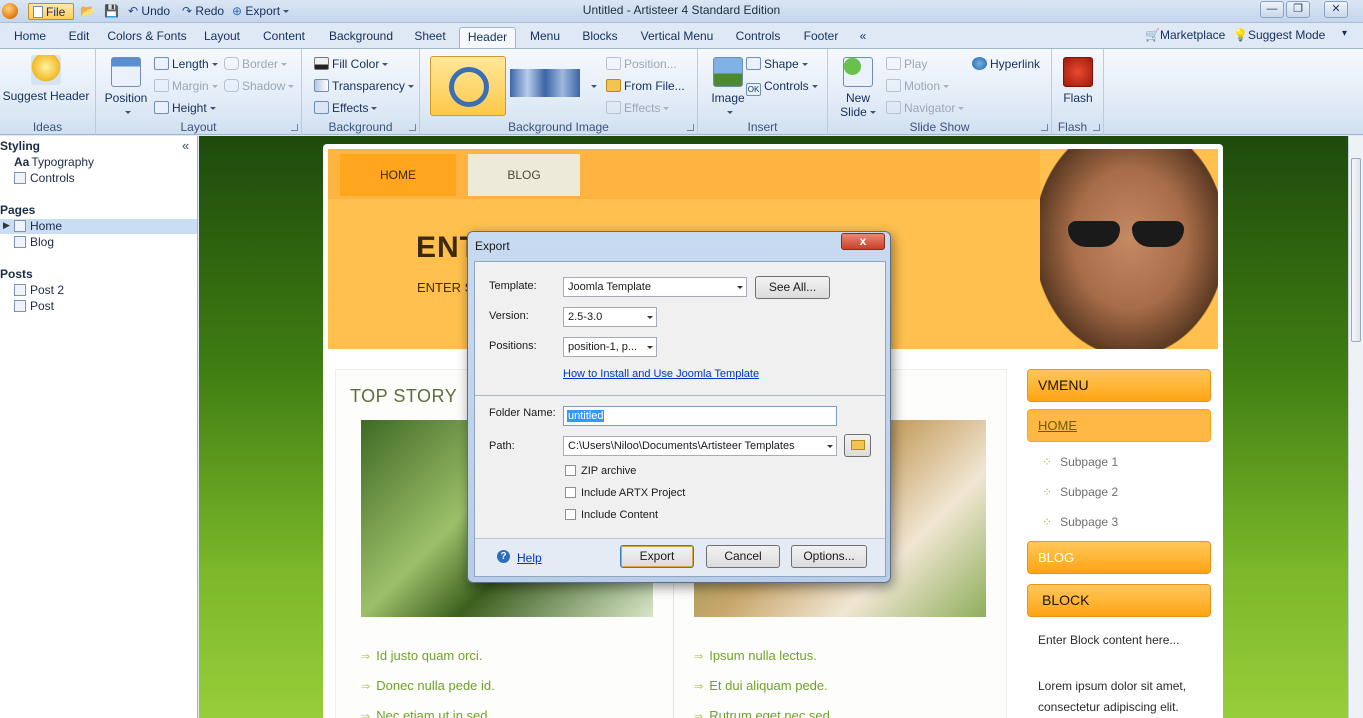 This screenshot has width=1363, height=718. What do you see at coordinates (364, 86) in the screenshot?
I see `transparency-button: Transparency` at bounding box center [364, 86].